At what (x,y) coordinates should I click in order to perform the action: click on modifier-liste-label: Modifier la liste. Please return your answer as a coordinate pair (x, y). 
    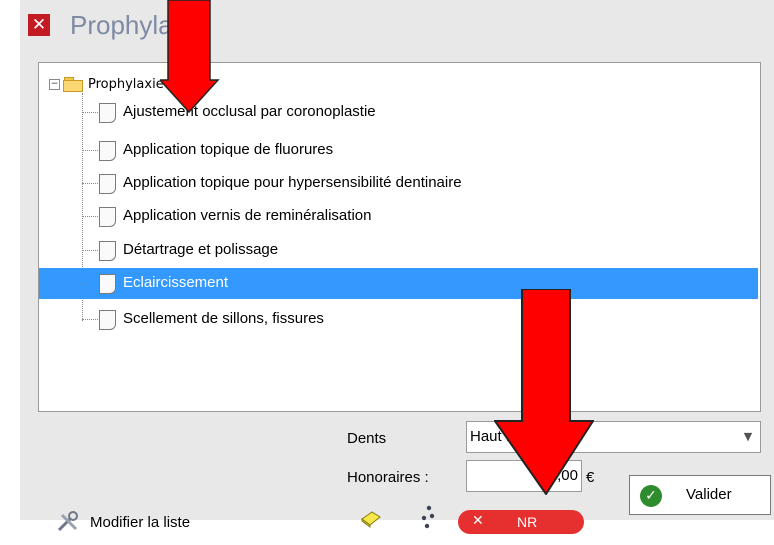
    Looking at the image, I should click on (140, 522).